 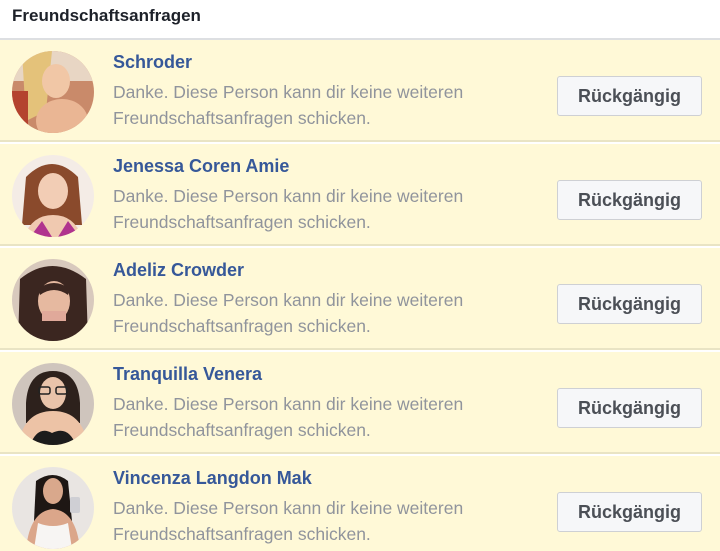 I want to click on requester-name: Schroder, so click(x=152, y=62).